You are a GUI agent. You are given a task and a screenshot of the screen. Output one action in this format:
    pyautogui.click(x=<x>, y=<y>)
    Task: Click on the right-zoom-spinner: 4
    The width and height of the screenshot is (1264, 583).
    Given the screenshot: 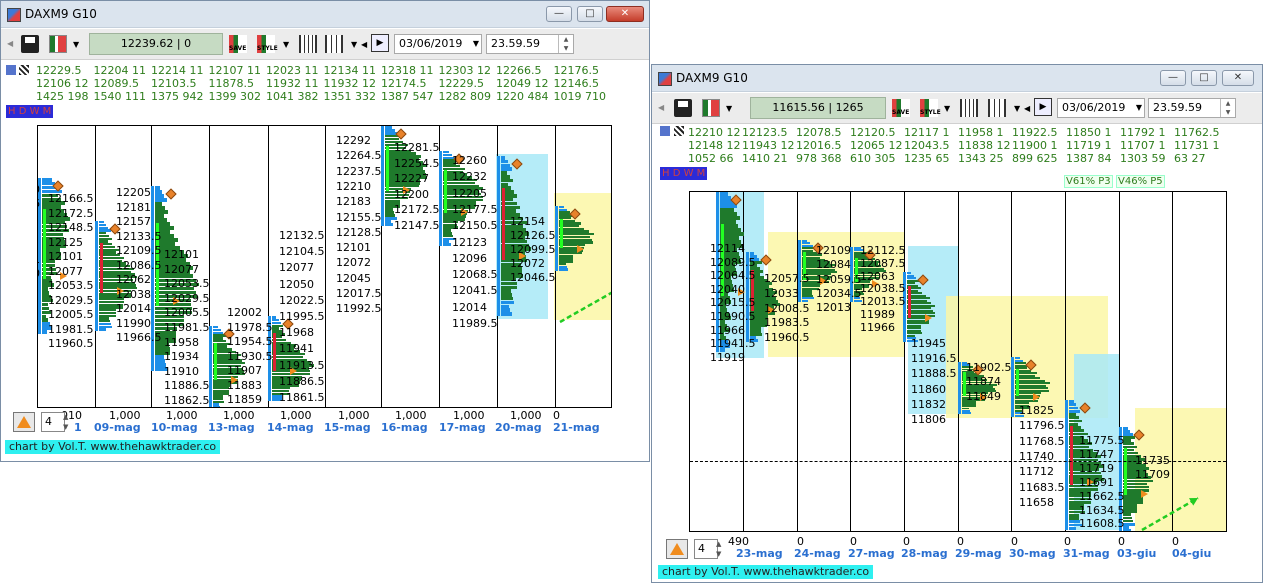 What is the action you would take?
    pyautogui.click(x=706, y=549)
    